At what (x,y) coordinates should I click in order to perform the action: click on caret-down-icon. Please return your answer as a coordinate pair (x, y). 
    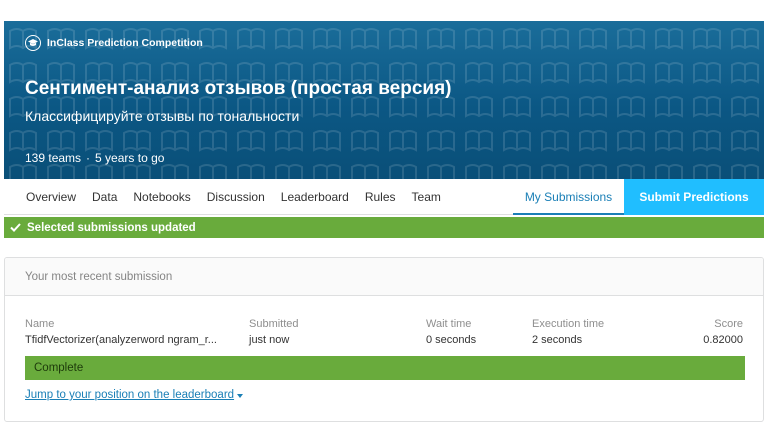
    Looking at the image, I should click on (240, 395).